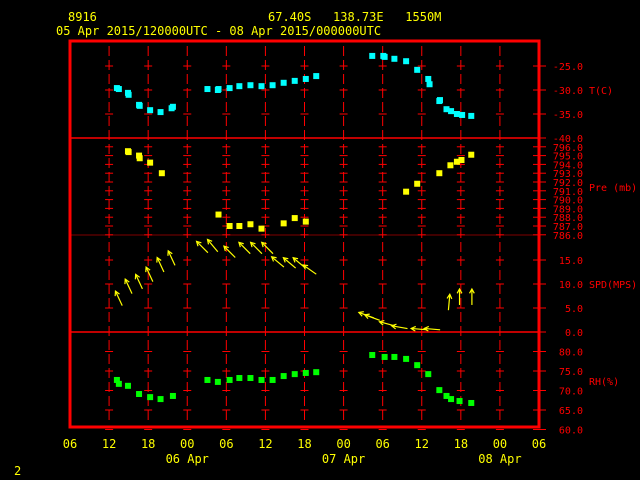 Image resolution: width=640 pixels, height=480 pixels. What do you see at coordinates (574, 333) in the screenshot?
I see `y-tick-label: 0.0` at bounding box center [574, 333].